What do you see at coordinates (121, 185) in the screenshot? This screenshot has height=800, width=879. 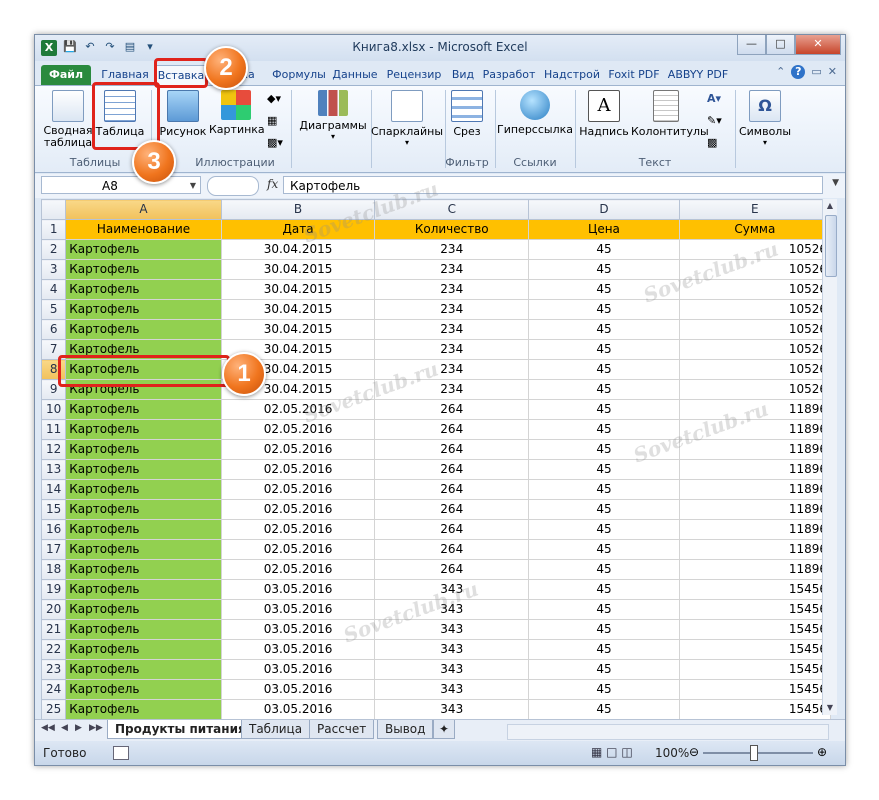 I see `name-box: A8 ▼` at bounding box center [121, 185].